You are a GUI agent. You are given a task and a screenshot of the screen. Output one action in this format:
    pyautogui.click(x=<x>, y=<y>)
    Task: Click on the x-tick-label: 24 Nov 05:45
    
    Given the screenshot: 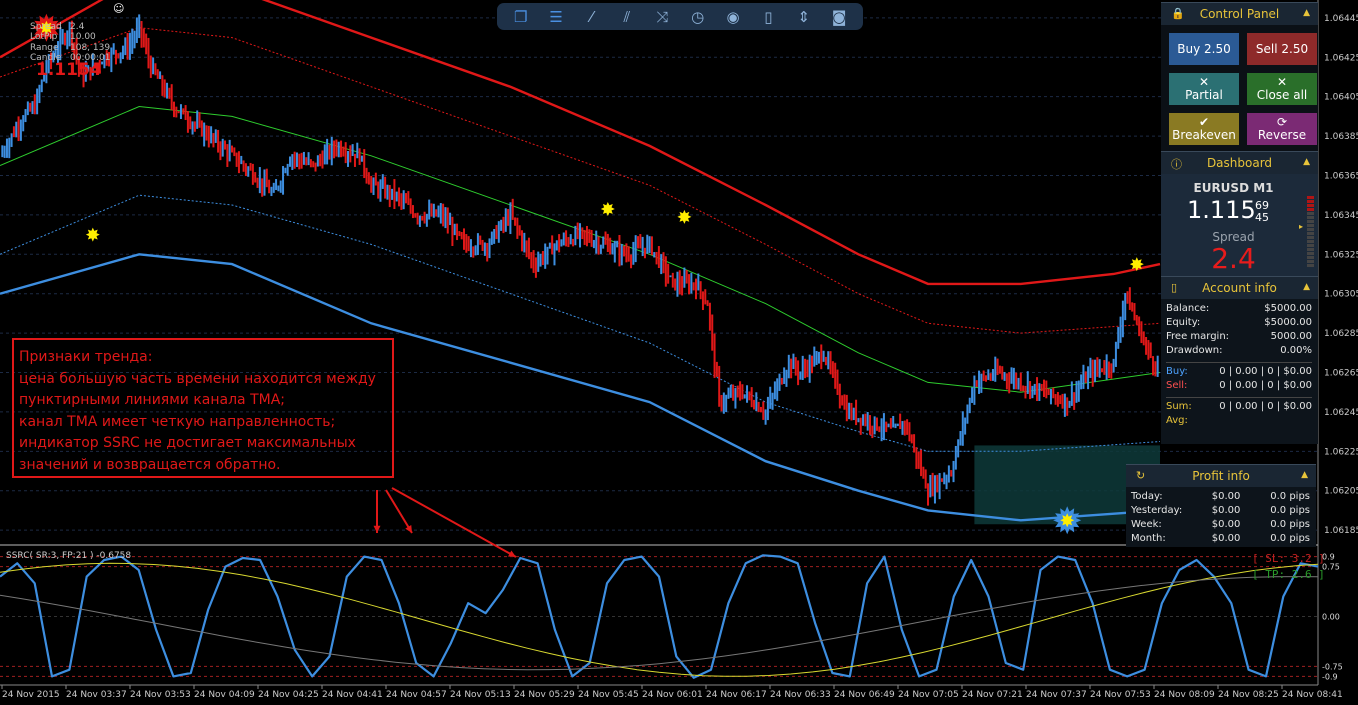 What is the action you would take?
    pyautogui.click(x=608, y=695)
    